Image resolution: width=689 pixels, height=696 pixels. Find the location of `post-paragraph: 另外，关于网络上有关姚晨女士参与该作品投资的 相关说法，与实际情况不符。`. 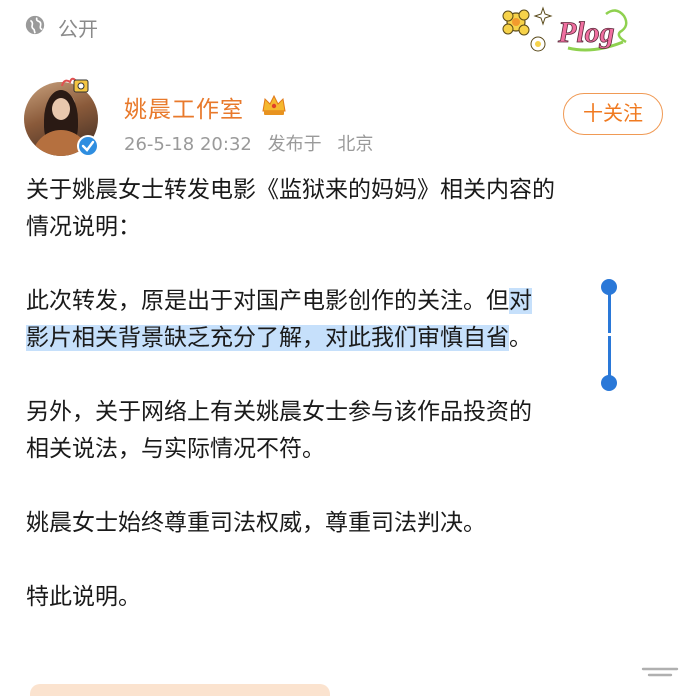

post-paragraph: 另外，关于网络上有关姚晨女士参与该作品投资的 相关说法，与实际情况不符。 is located at coordinates (279, 430).